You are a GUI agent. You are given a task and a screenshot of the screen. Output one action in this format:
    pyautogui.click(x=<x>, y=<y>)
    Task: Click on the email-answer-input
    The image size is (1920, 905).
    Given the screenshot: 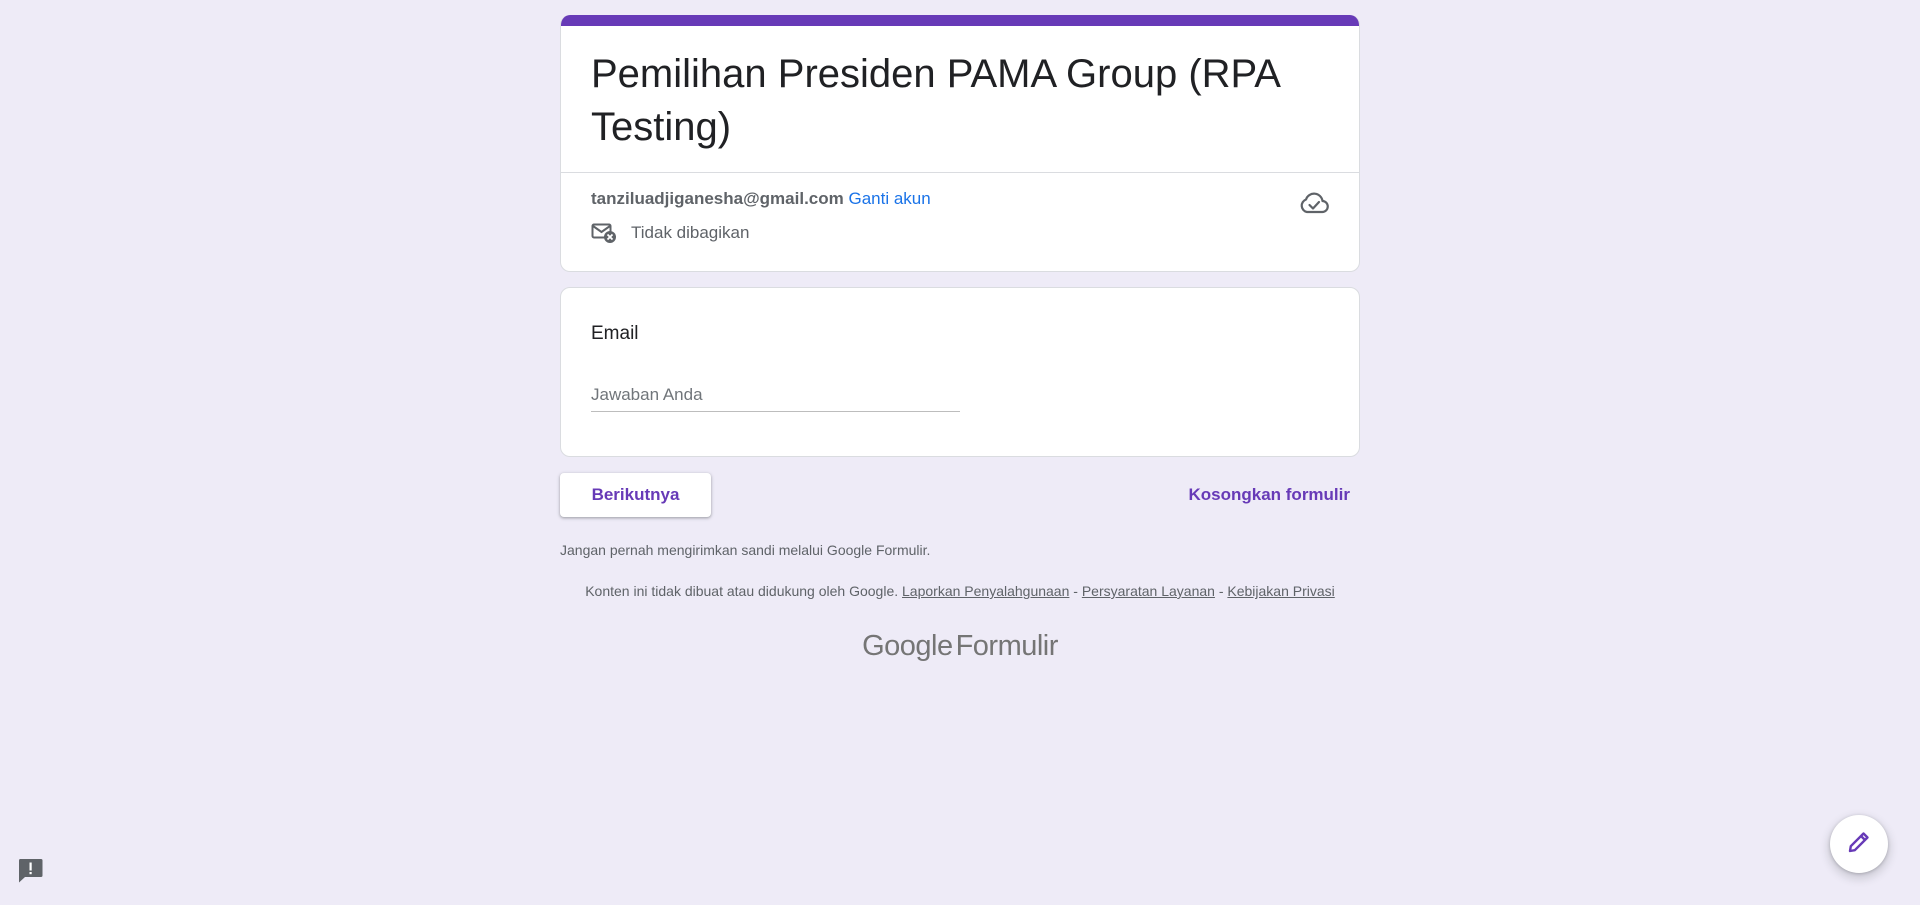 What is the action you would take?
    pyautogui.click(x=775, y=398)
    